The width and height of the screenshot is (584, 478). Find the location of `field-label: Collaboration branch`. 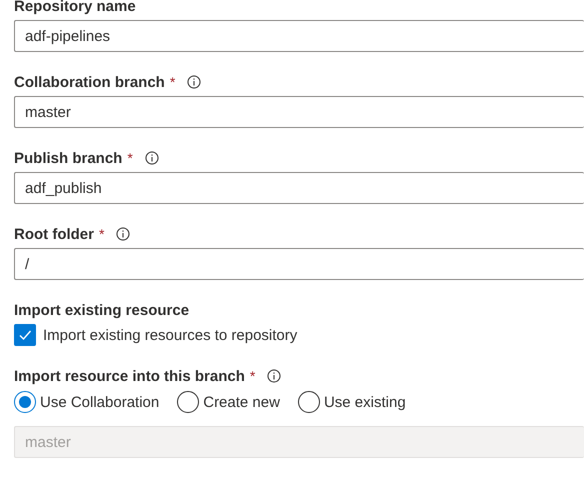

field-label: Collaboration branch is located at coordinates (89, 82).